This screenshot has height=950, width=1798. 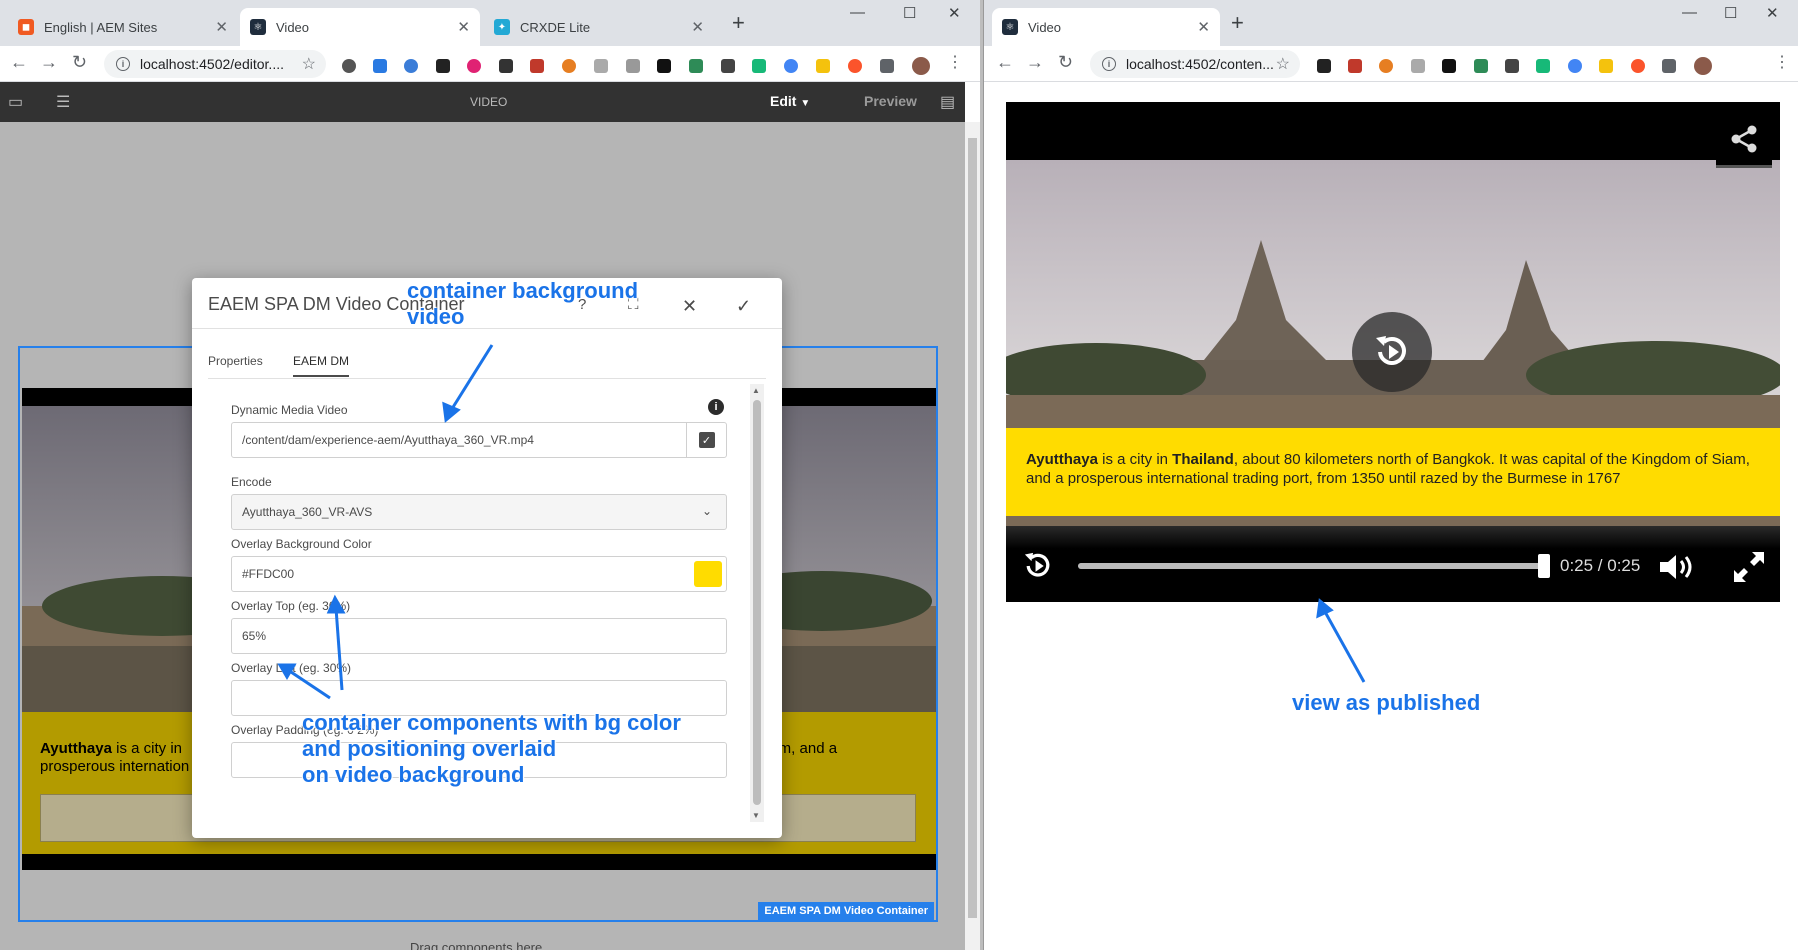 What do you see at coordinates (268, 574) in the screenshot?
I see `bg-color-value: #FFDC00` at bounding box center [268, 574].